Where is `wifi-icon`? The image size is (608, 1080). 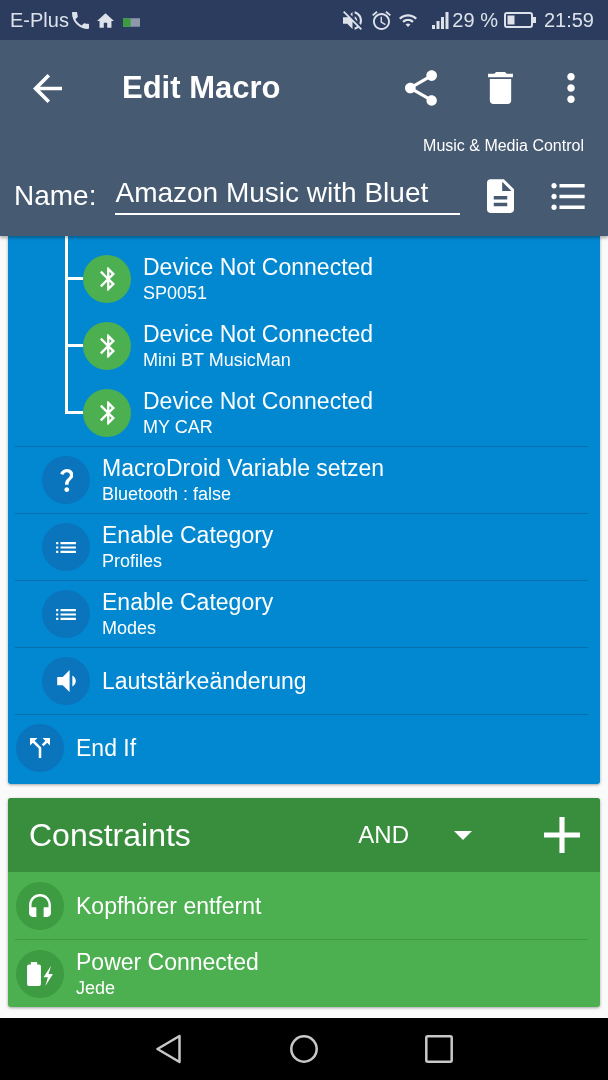 wifi-icon is located at coordinates (408, 20).